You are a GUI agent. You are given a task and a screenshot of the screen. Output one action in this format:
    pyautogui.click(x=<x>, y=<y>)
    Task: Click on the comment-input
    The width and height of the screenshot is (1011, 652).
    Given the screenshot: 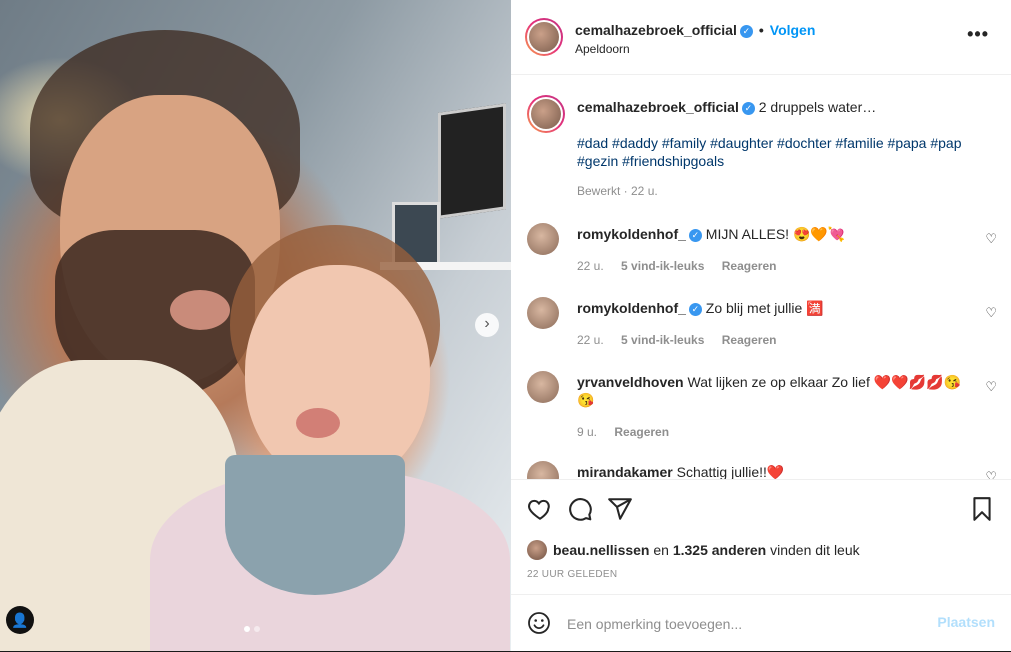 What is the action you would take?
    pyautogui.click(x=747, y=624)
    